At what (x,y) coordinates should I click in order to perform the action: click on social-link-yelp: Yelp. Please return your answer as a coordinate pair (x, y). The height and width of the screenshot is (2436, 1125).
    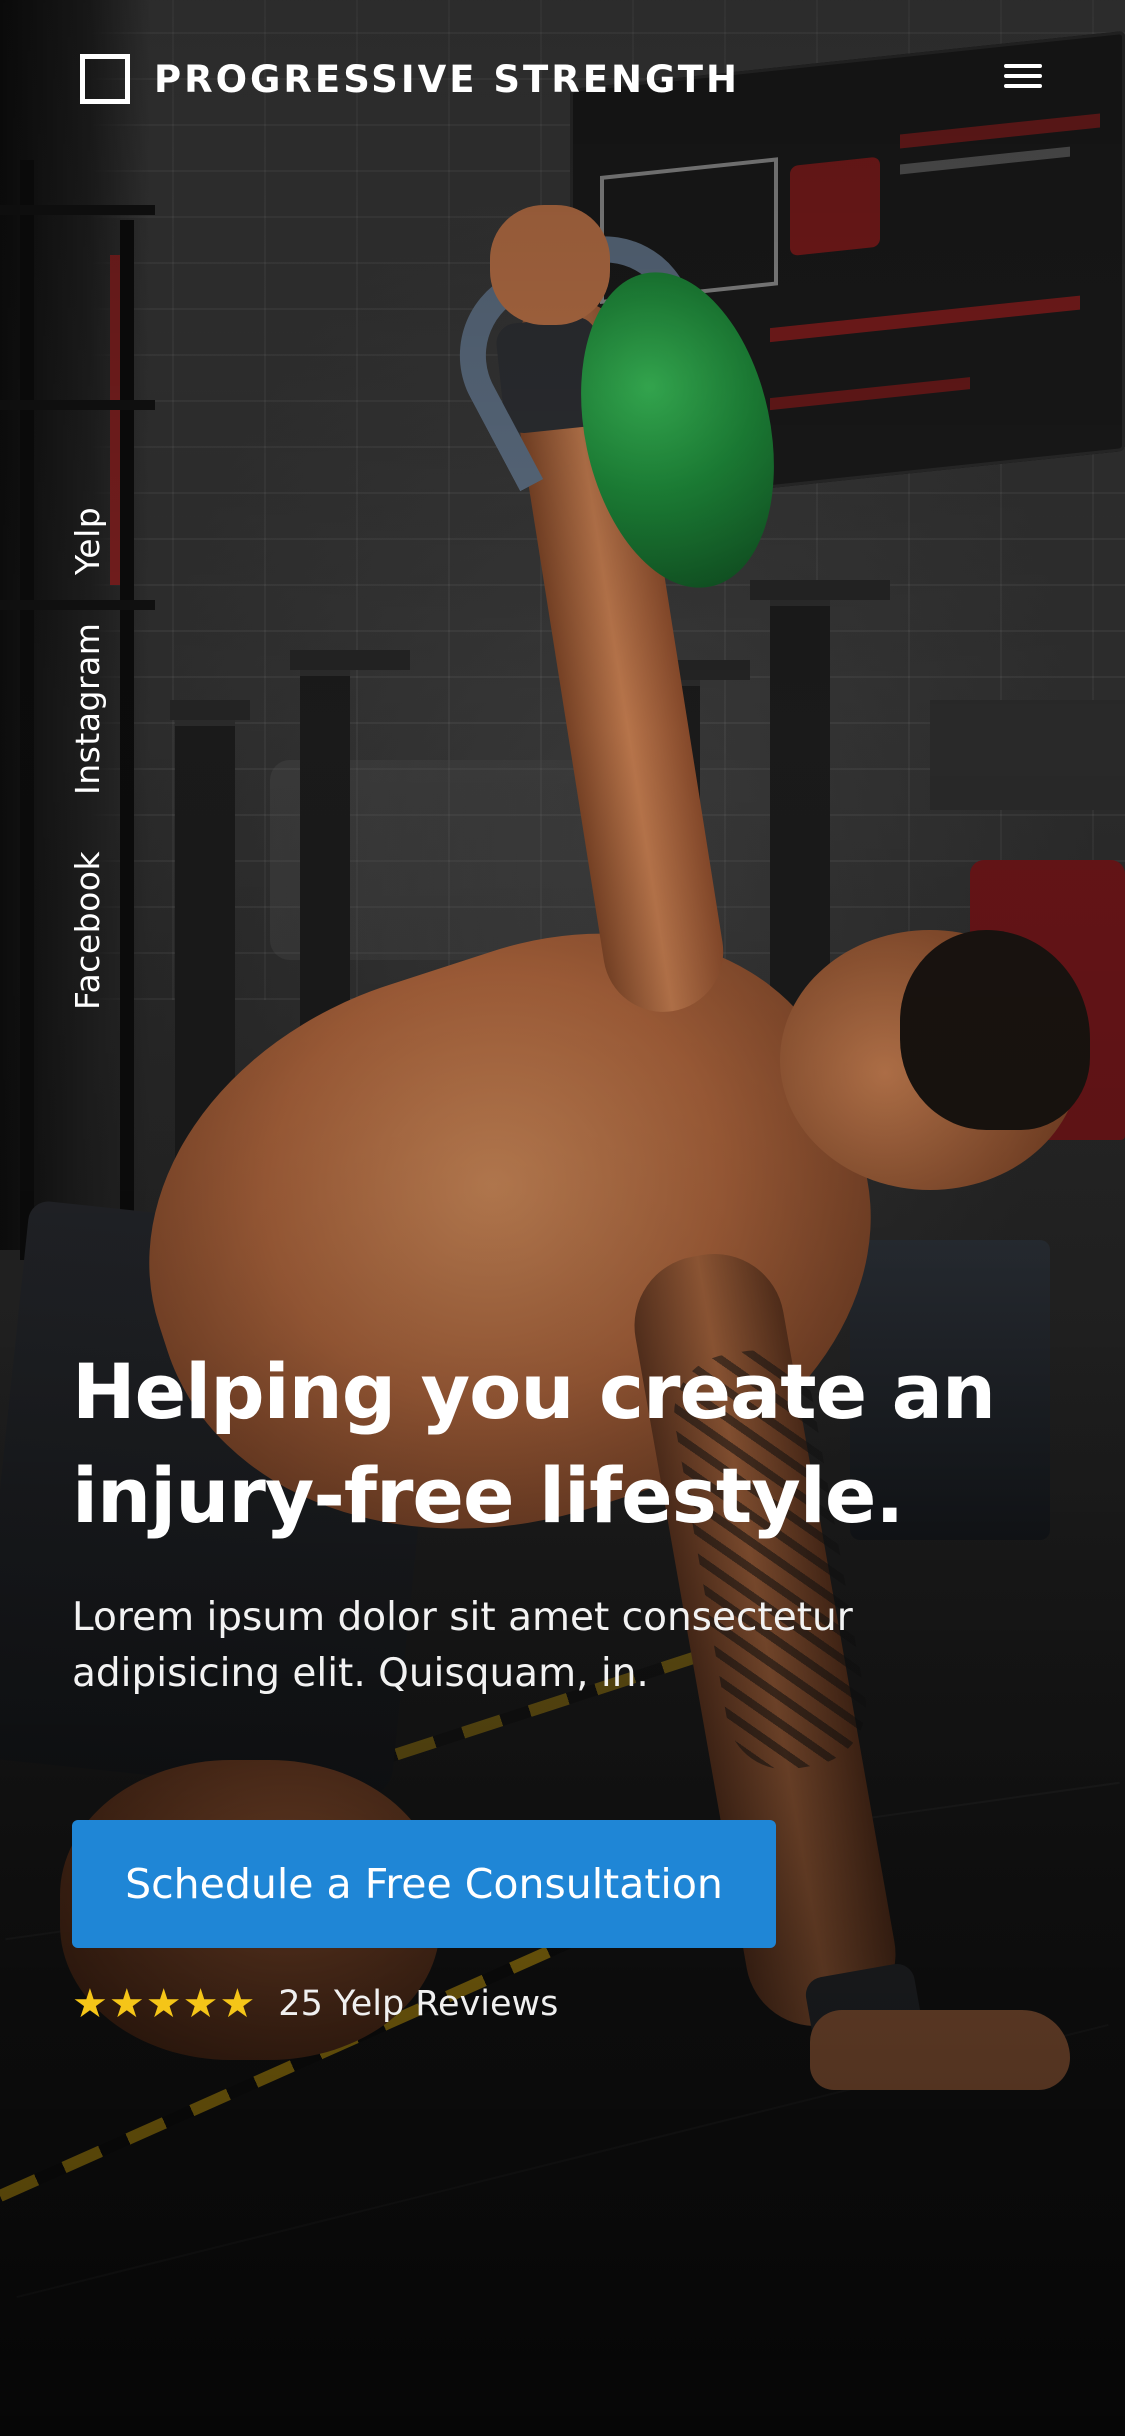
    Looking at the image, I should click on (87, 541).